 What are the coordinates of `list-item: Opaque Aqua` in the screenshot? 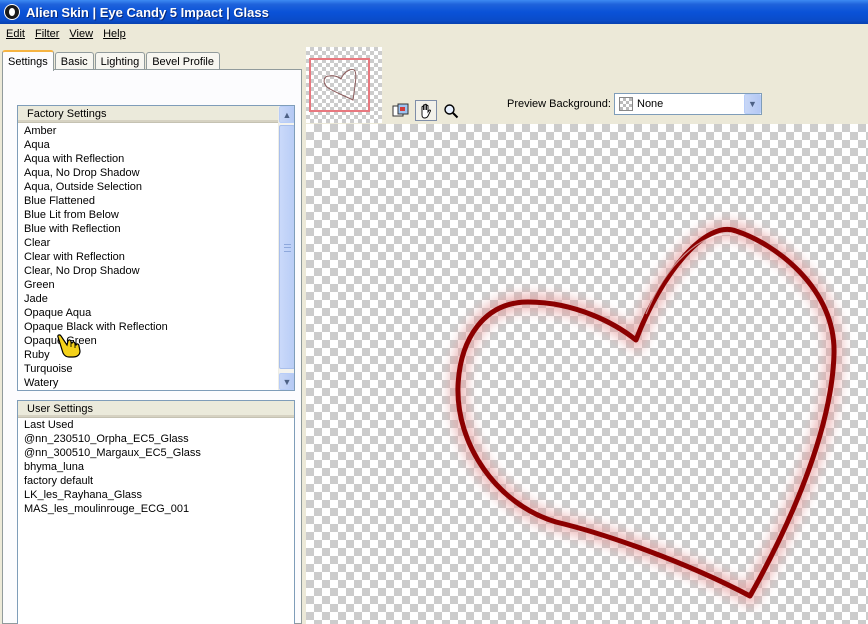 It's located at (148, 313).